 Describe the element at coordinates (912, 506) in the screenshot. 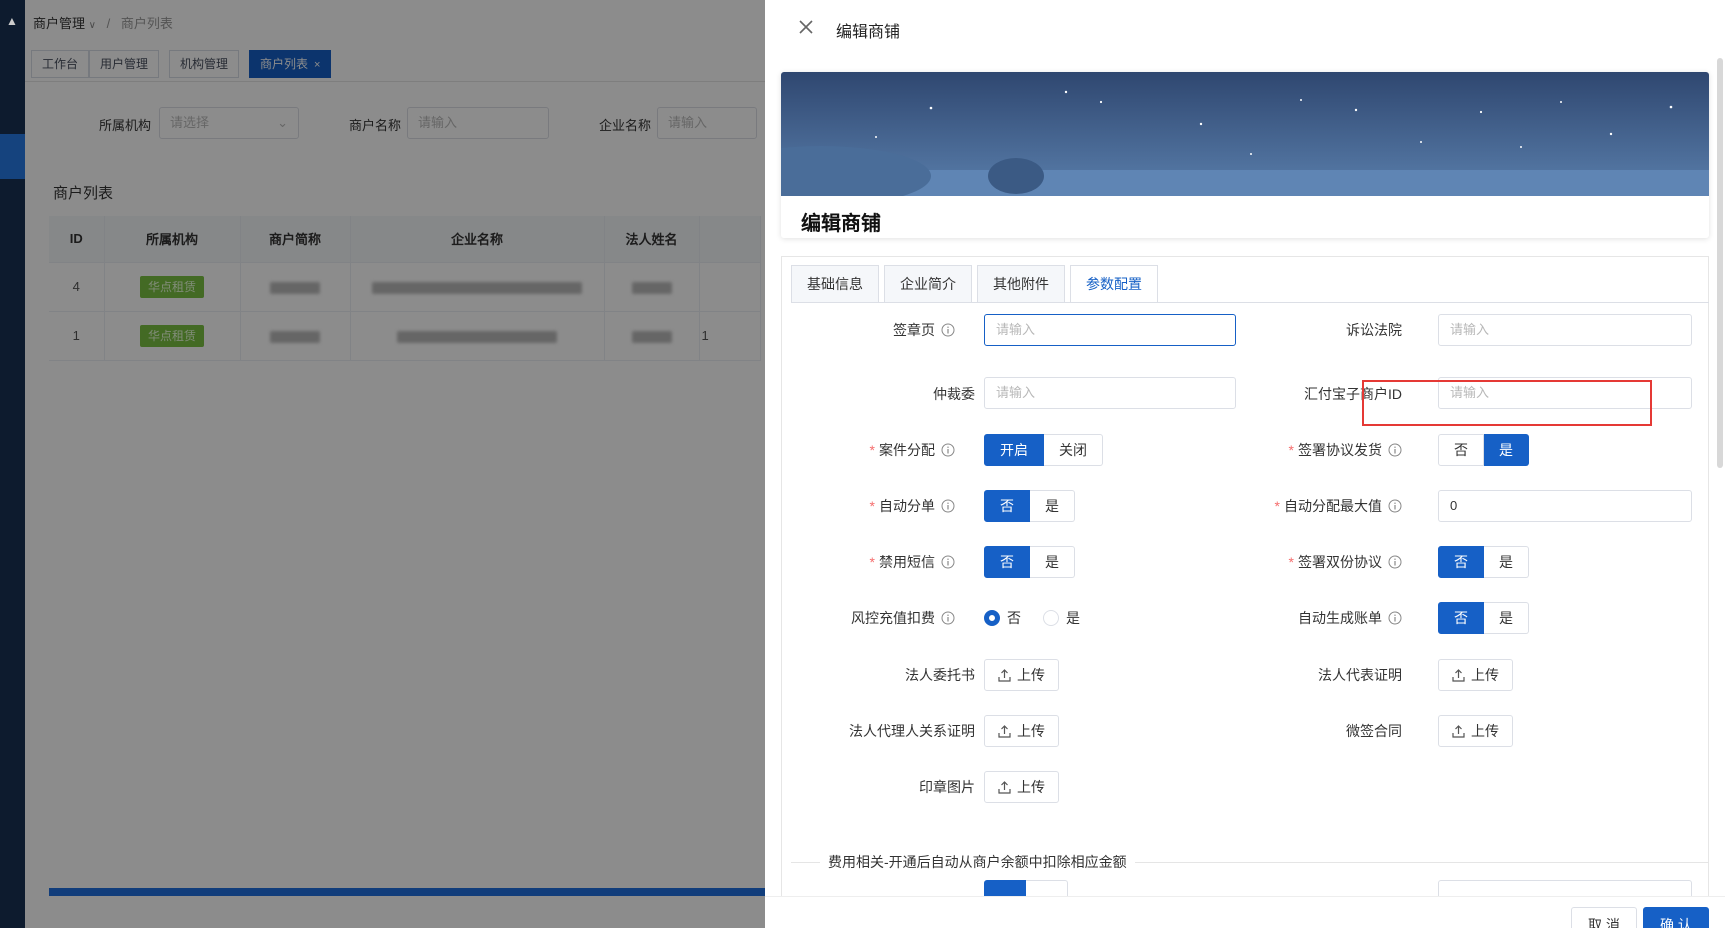

I see `auto-split-label: * 自动分单` at that location.